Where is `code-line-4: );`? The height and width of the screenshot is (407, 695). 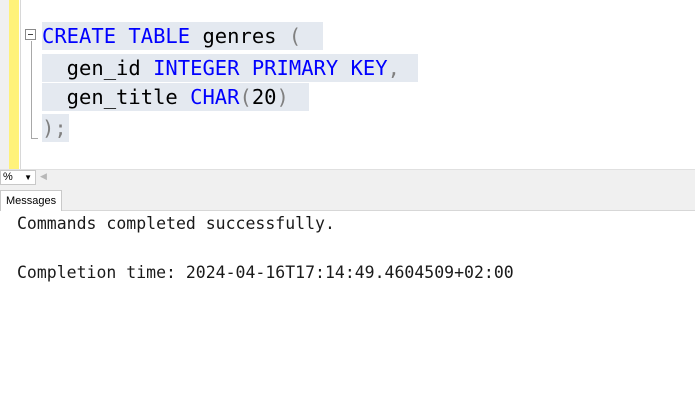
code-line-4: ); is located at coordinates (55, 128).